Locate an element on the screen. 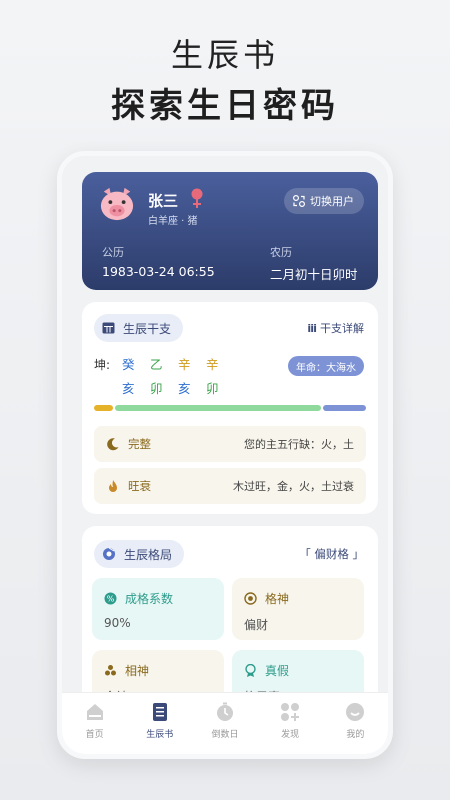 This screenshot has width=450, height=800. ganzhi-detail-label: 干支详解 is located at coordinates (342, 328).